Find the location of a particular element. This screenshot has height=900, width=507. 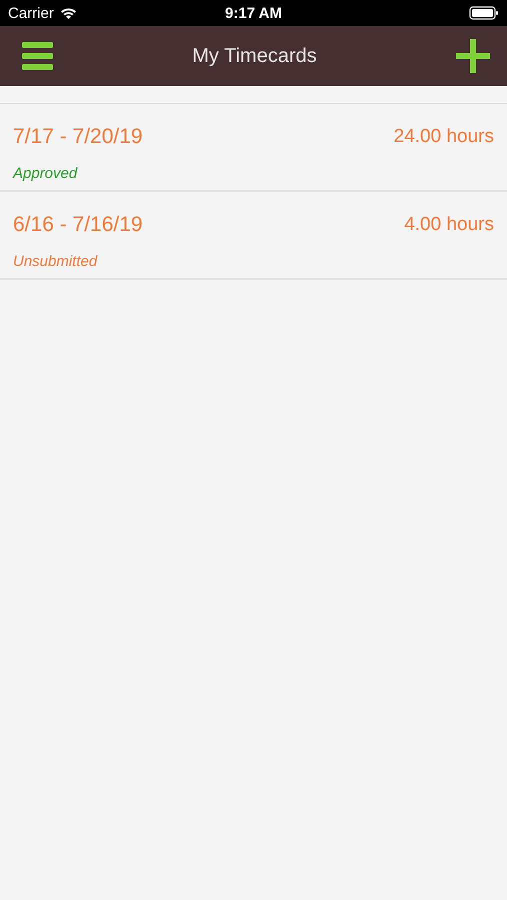

status-label: Approved is located at coordinates (45, 173).